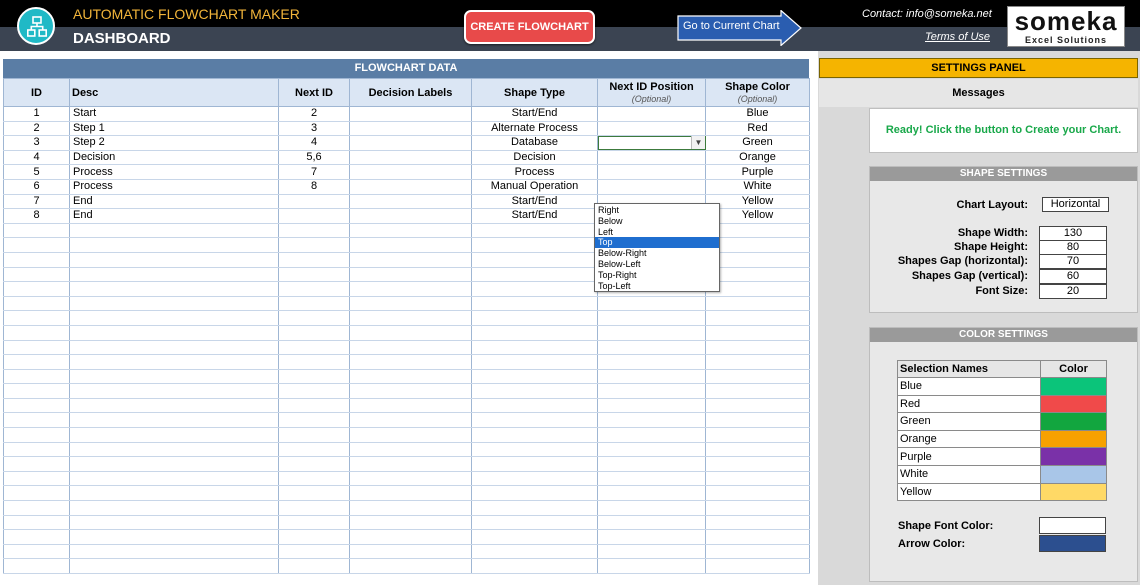 This screenshot has height=585, width=1140. I want to click on id-cell: 5, so click(37, 172).